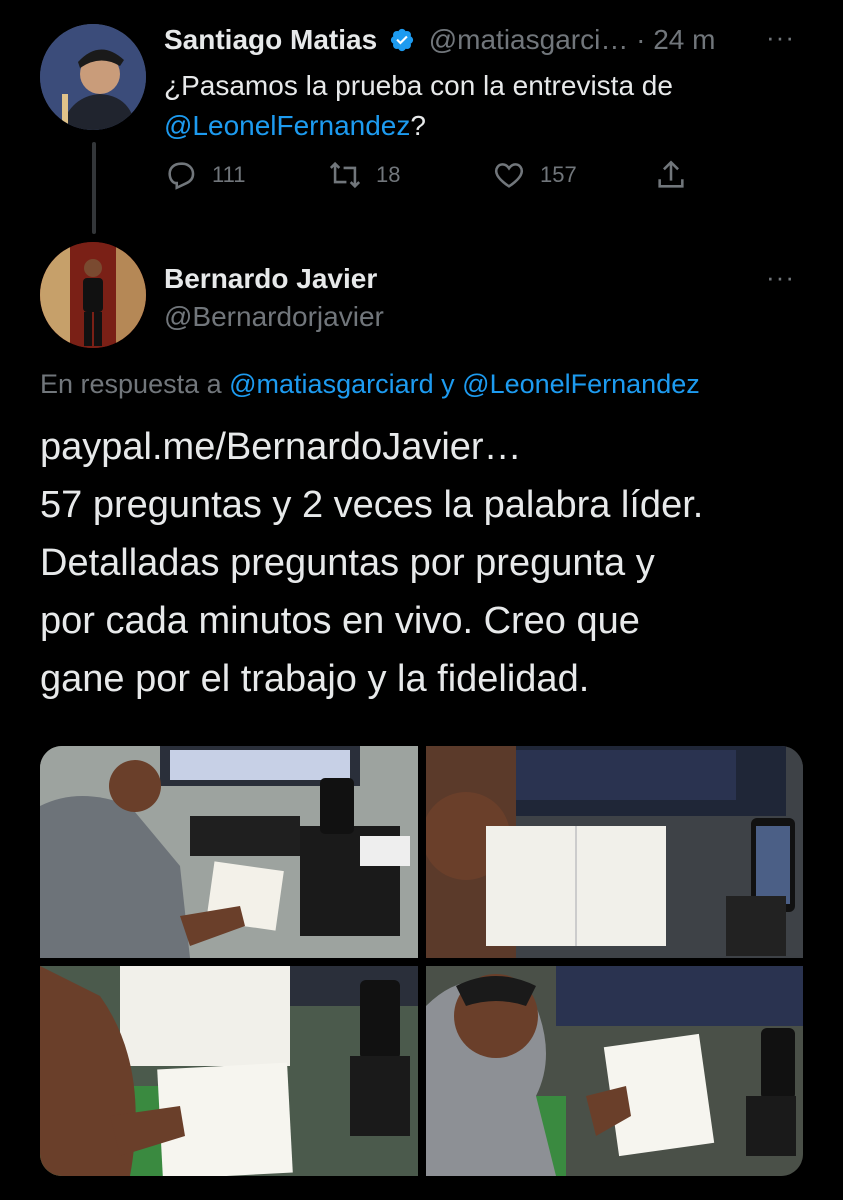  I want to click on tweet1-author-name: Santiago Matias, so click(270, 39).